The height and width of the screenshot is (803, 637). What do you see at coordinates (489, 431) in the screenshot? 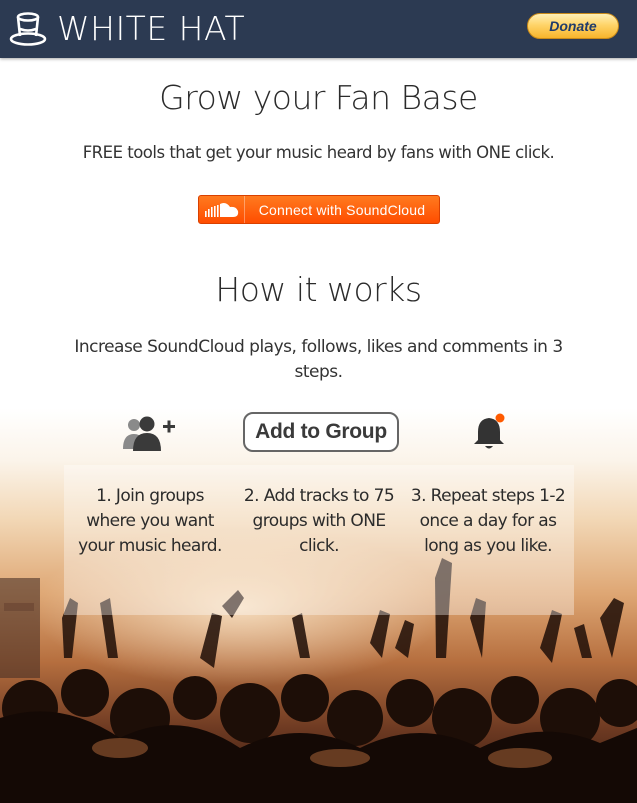
I see `bell-notification-icon` at bounding box center [489, 431].